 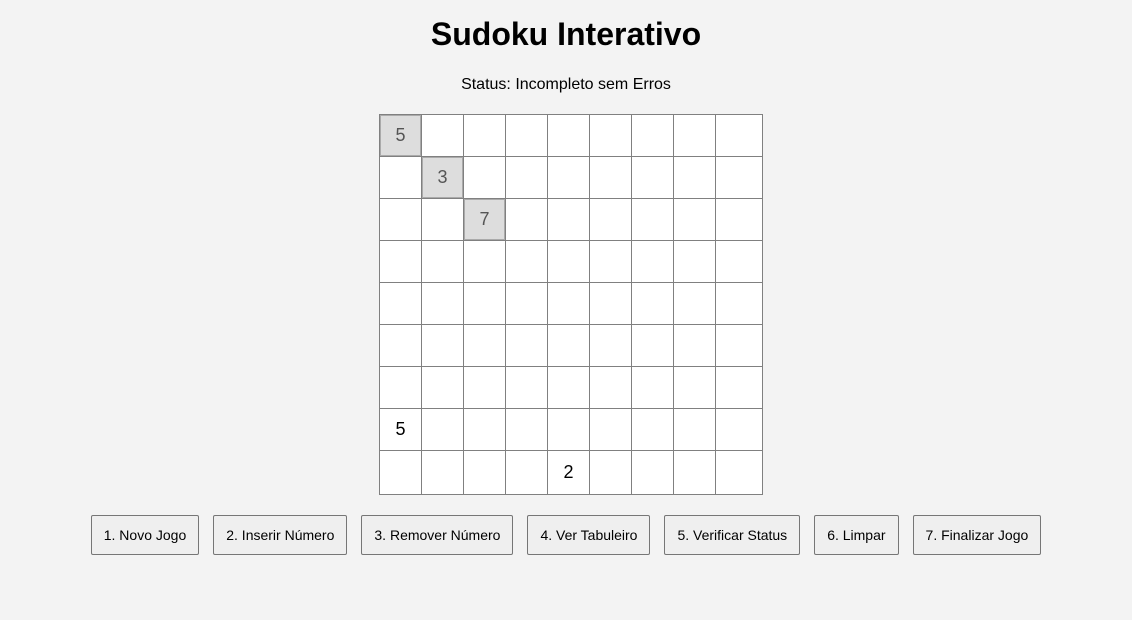 What do you see at coordinates (442, 177) in the screenshot?
I see `fixed-cell: 3` at bounding box center [442, 177].